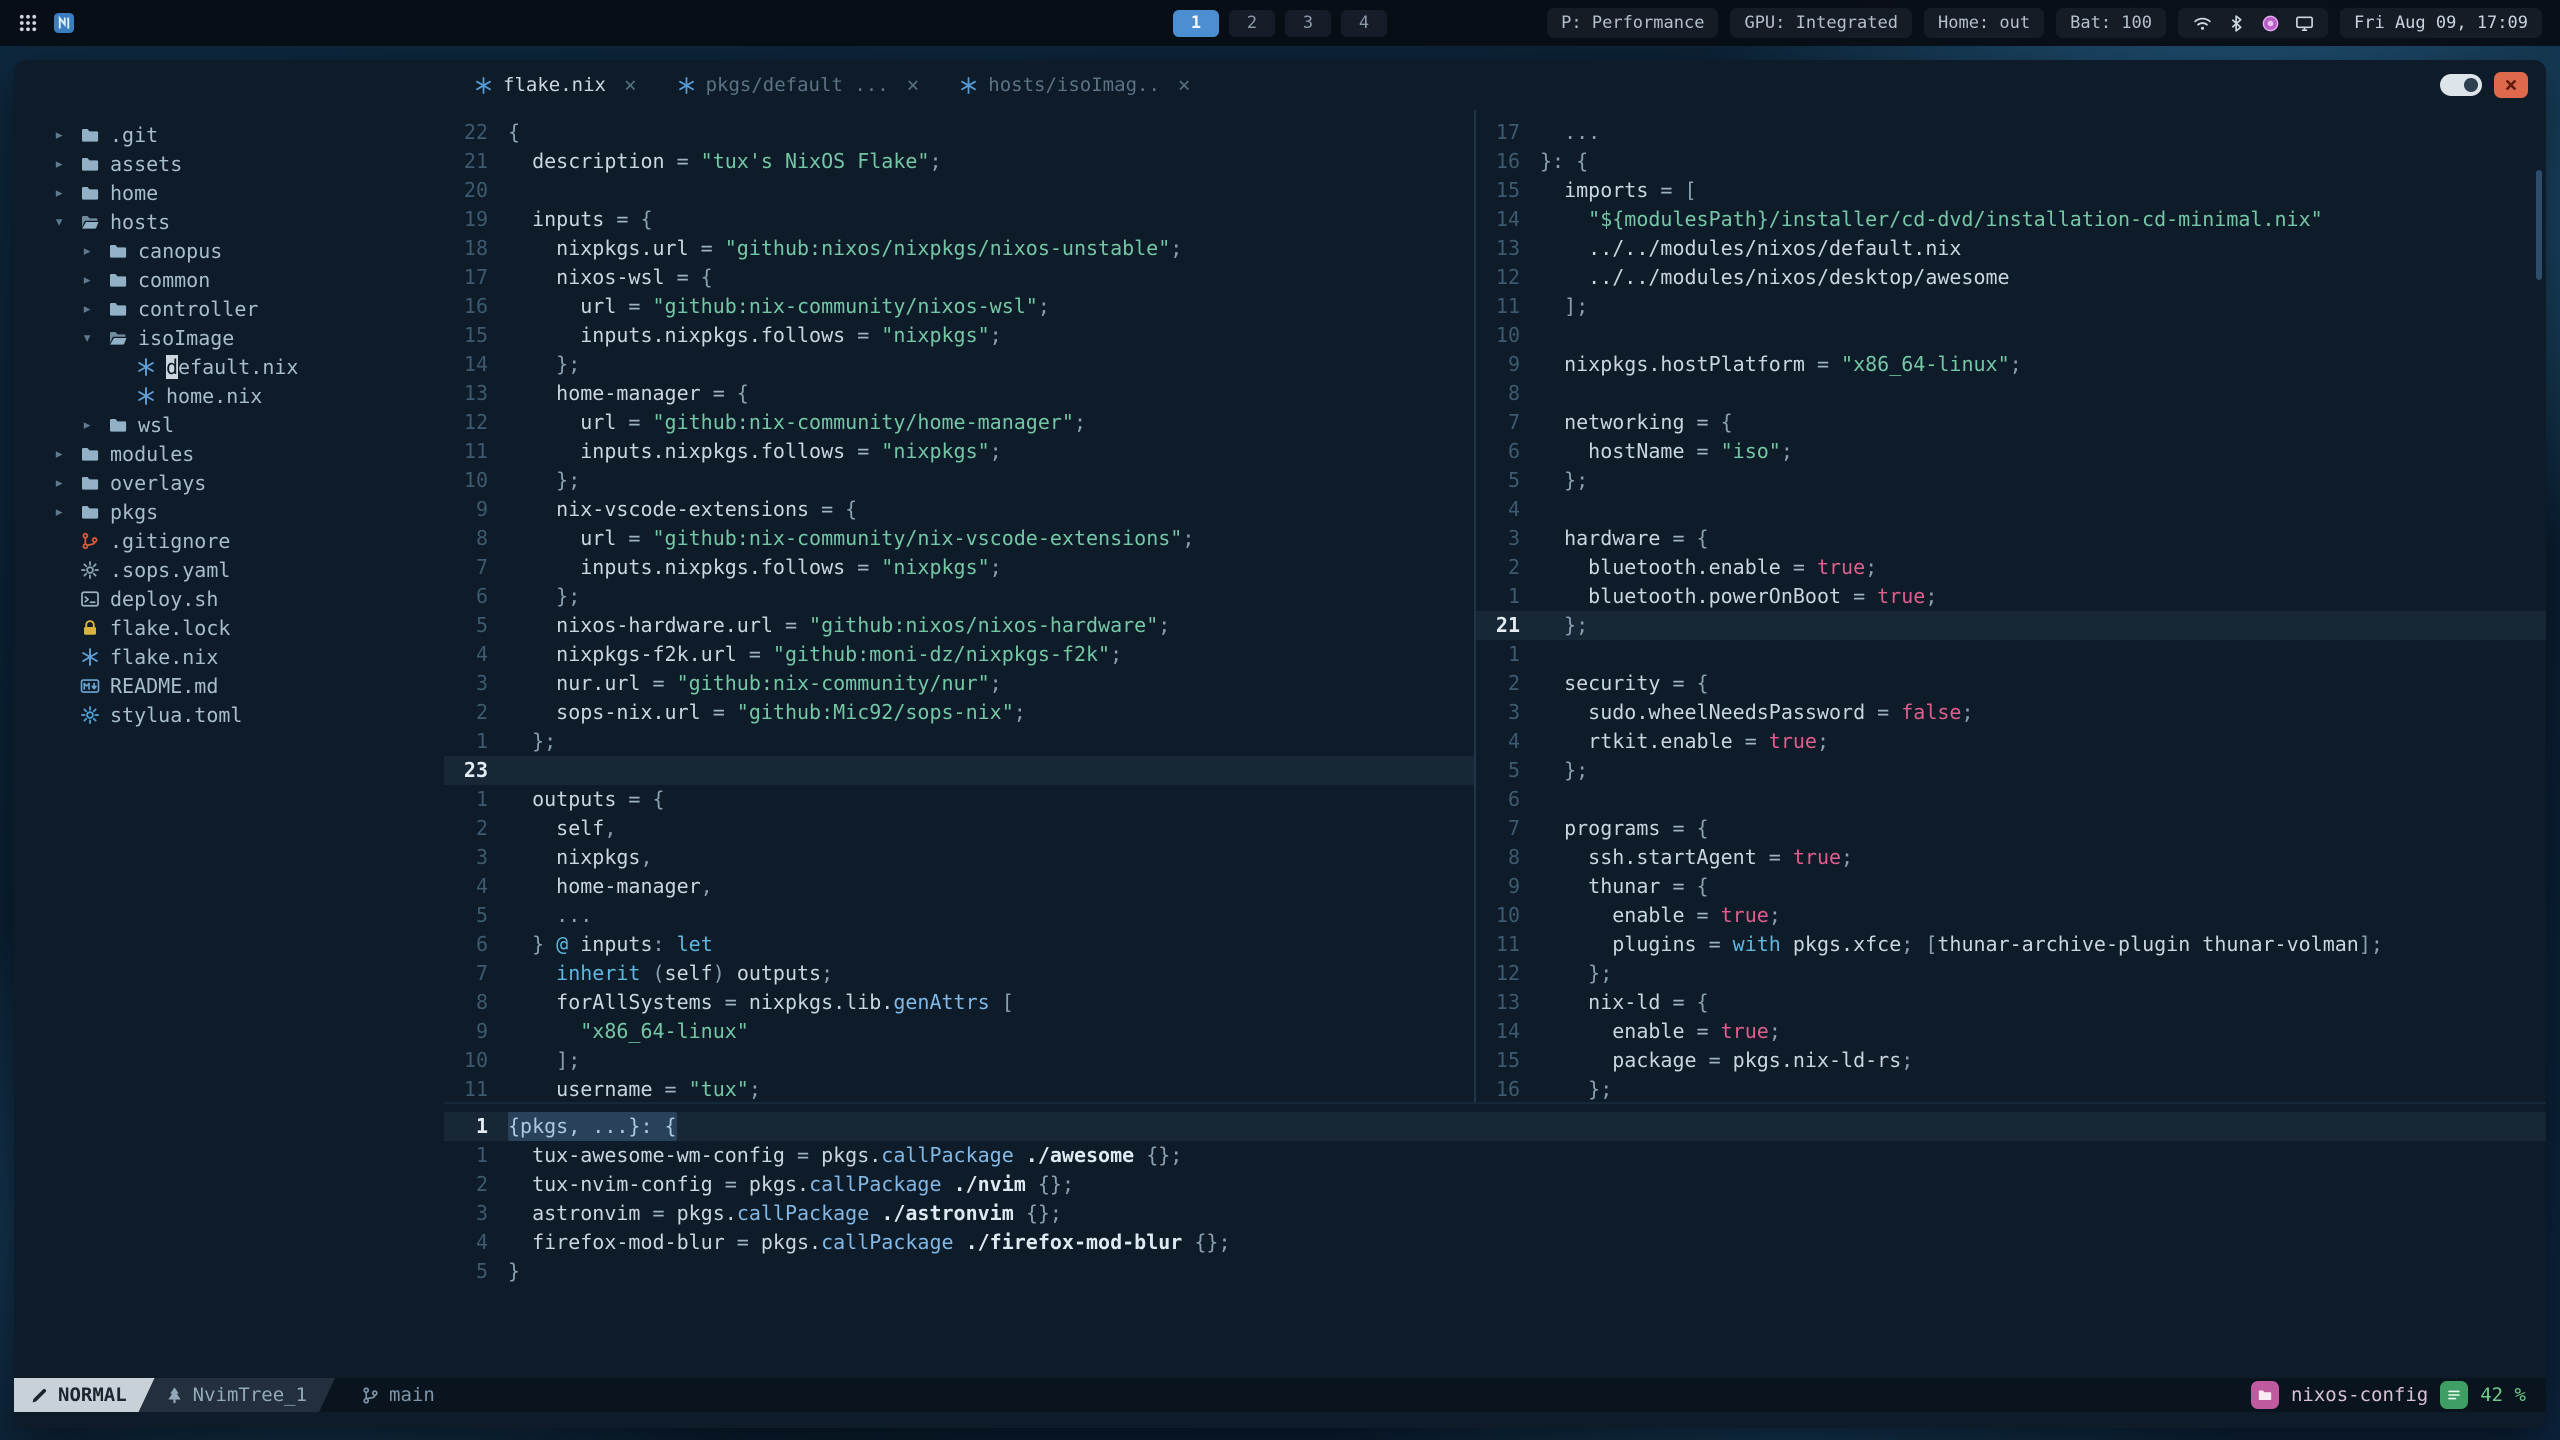 The image size is (2560, 1440). I want to click on code-line: 14 enable = true;, so click(2011, 1031).